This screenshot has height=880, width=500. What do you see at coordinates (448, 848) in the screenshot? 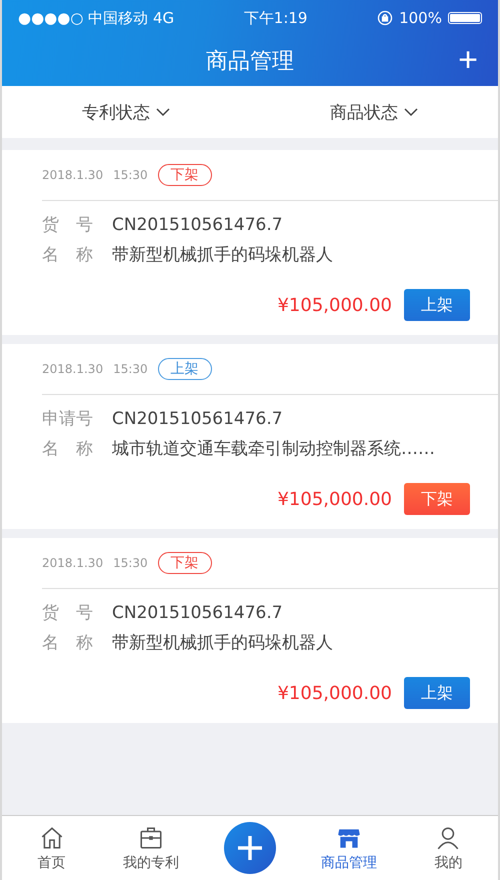
I see `tab-item: 我的` at bounding box center [448, 848].